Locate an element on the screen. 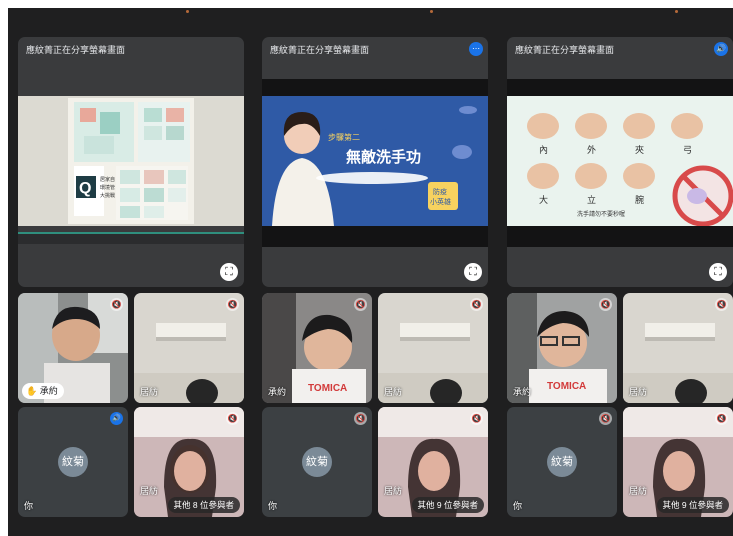 Image resolution: width=733 pixels, height=536 pixels. teacher-illustration: 步驟第二 無敵洗手功 防疫 小英雄 is located at coordinates (375, 161).